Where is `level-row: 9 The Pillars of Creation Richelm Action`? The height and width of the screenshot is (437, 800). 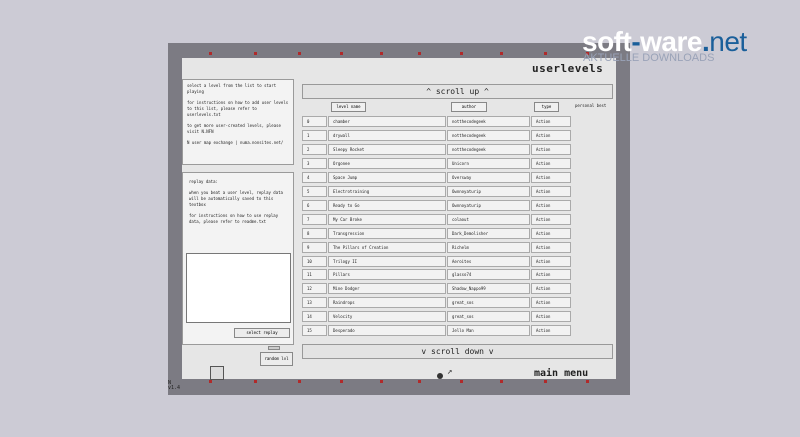
level-row: 9 The Pillars of Creation Richelm Action is located at coordinates (436, 247).